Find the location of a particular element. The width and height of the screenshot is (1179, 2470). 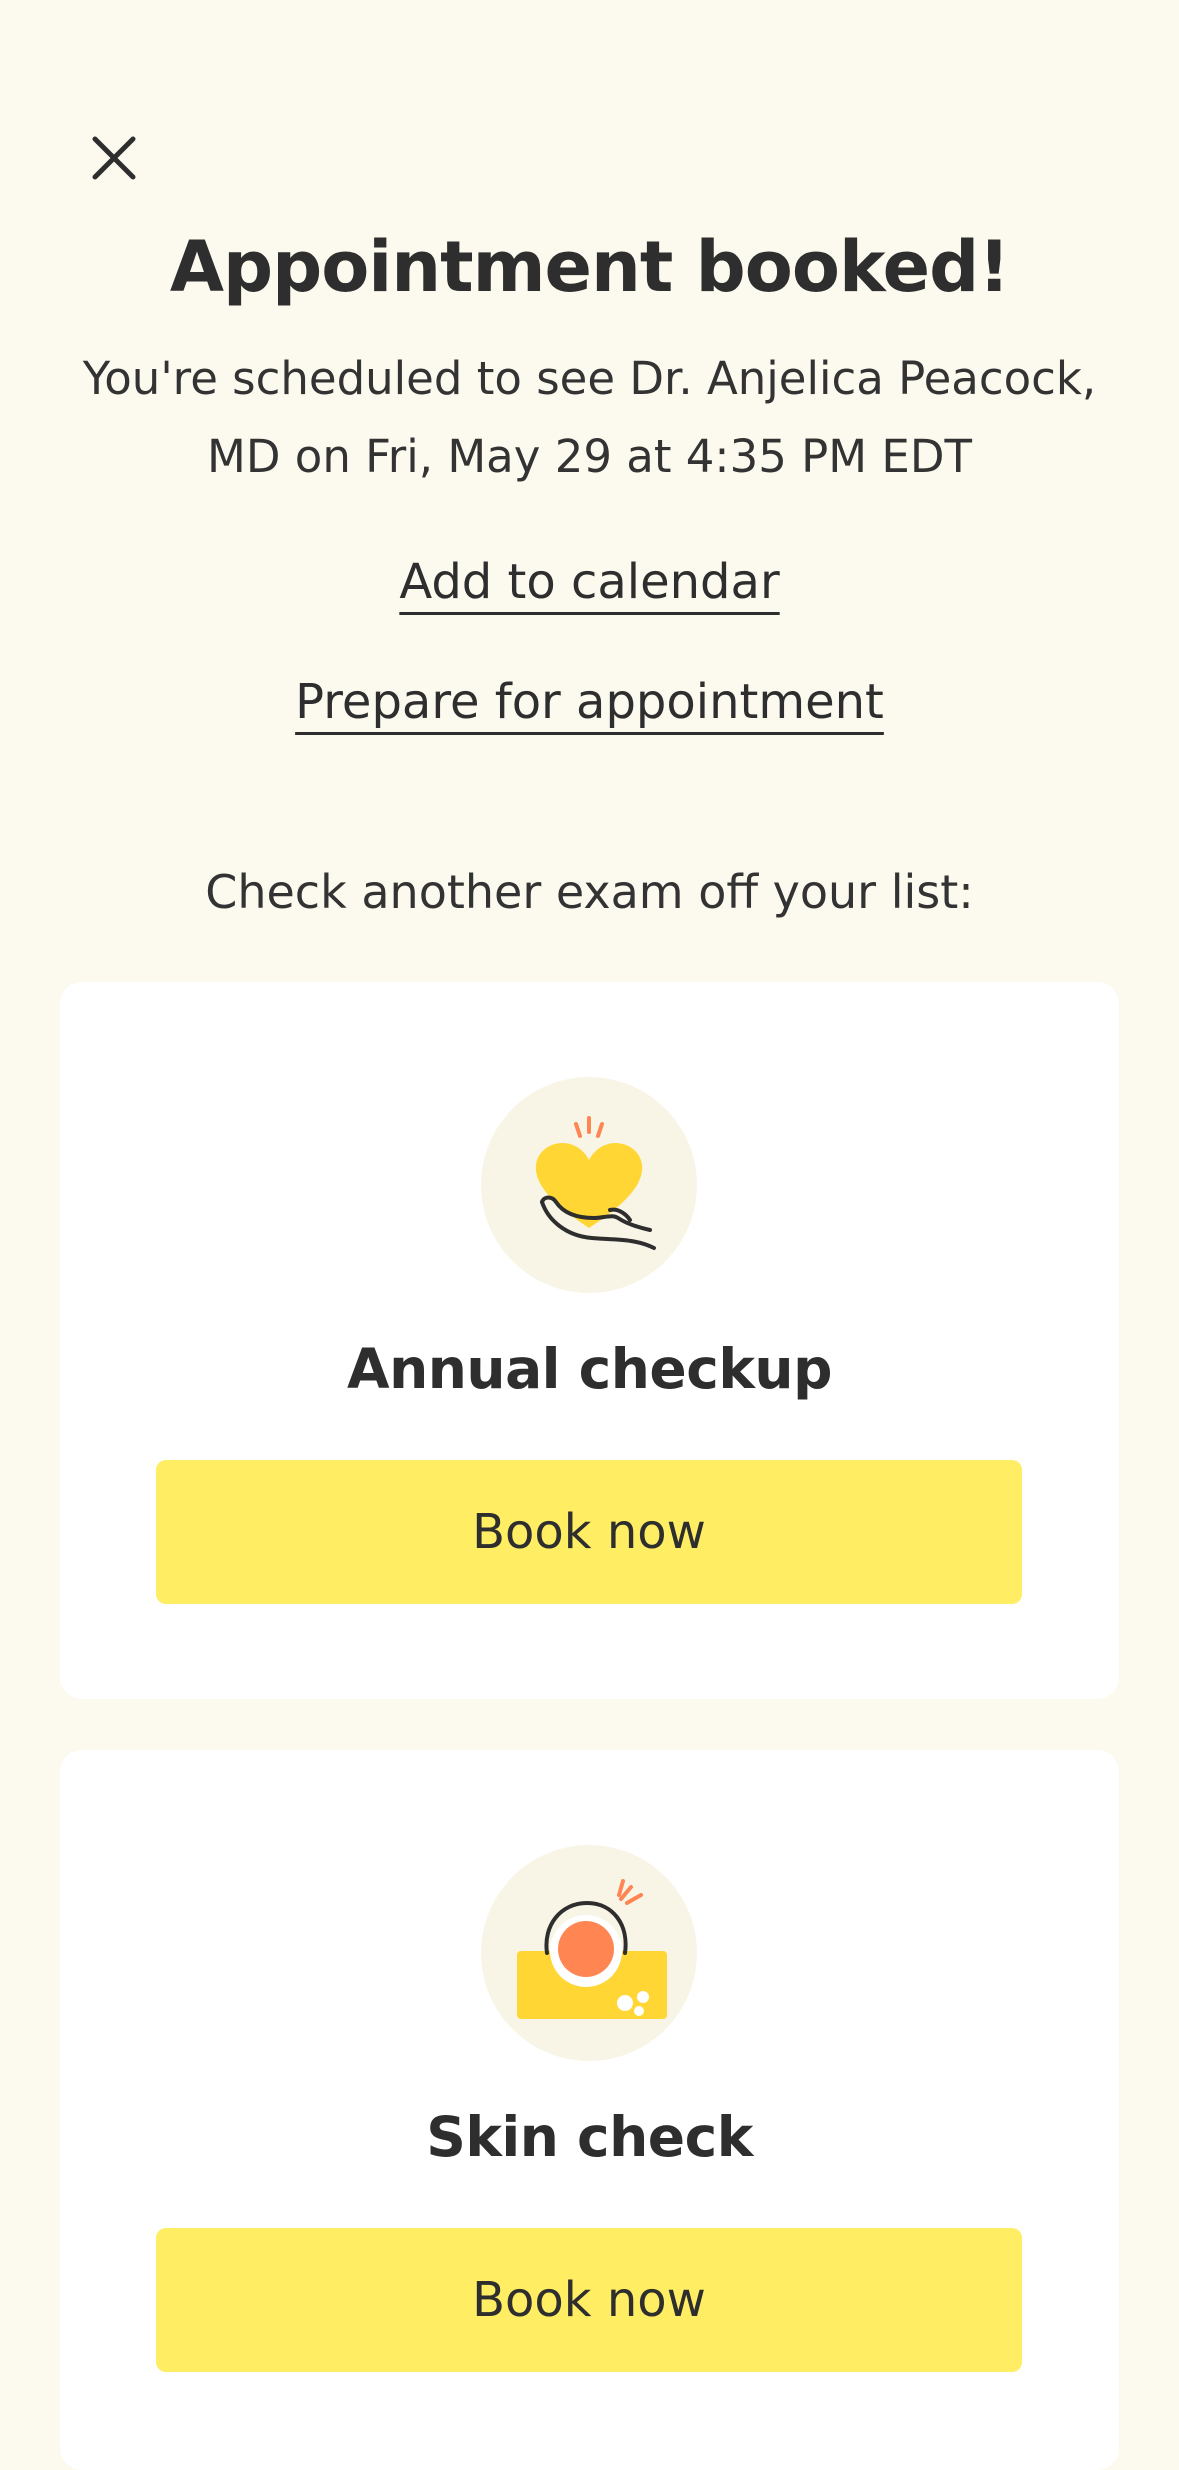

prepare-appointment-row: Prepare for appointment is located at coordinates (589, 702).